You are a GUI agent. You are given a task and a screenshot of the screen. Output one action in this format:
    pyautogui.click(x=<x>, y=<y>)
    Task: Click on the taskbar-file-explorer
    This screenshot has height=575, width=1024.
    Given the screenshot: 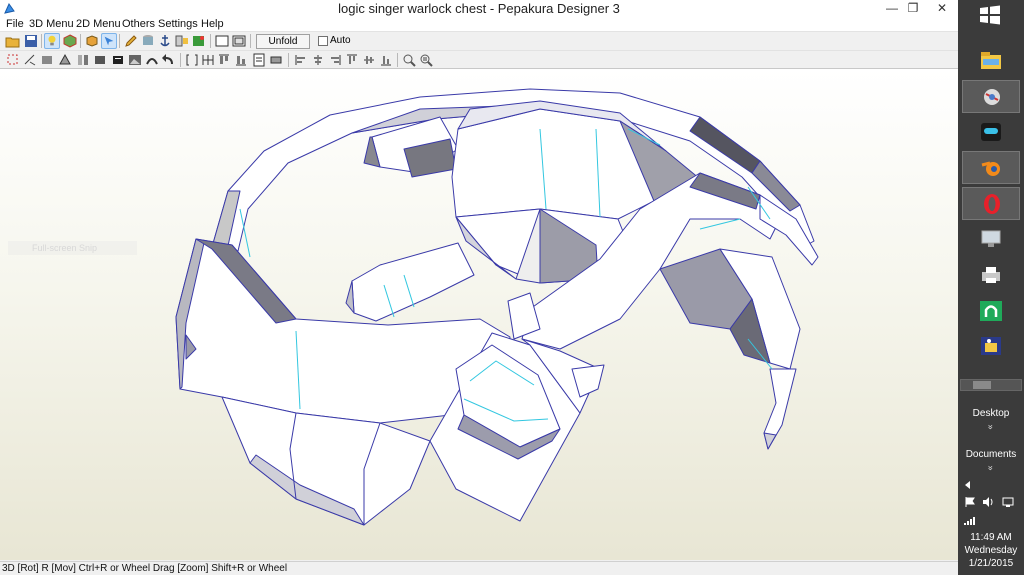 What is the action you would take?
    pyautogui.click(x=991, y=60)
    